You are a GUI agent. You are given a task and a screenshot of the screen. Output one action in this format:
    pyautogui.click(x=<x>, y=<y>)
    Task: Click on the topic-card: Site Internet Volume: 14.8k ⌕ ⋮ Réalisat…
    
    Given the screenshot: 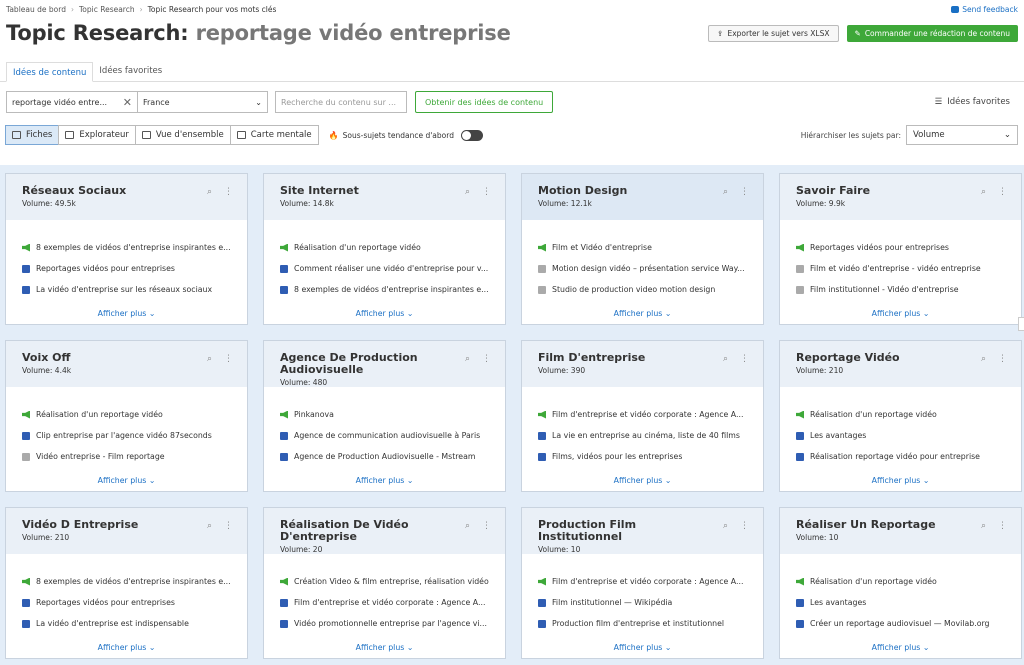 What is the action you would take?
    pyautogui.click(x=384, y=249)
    